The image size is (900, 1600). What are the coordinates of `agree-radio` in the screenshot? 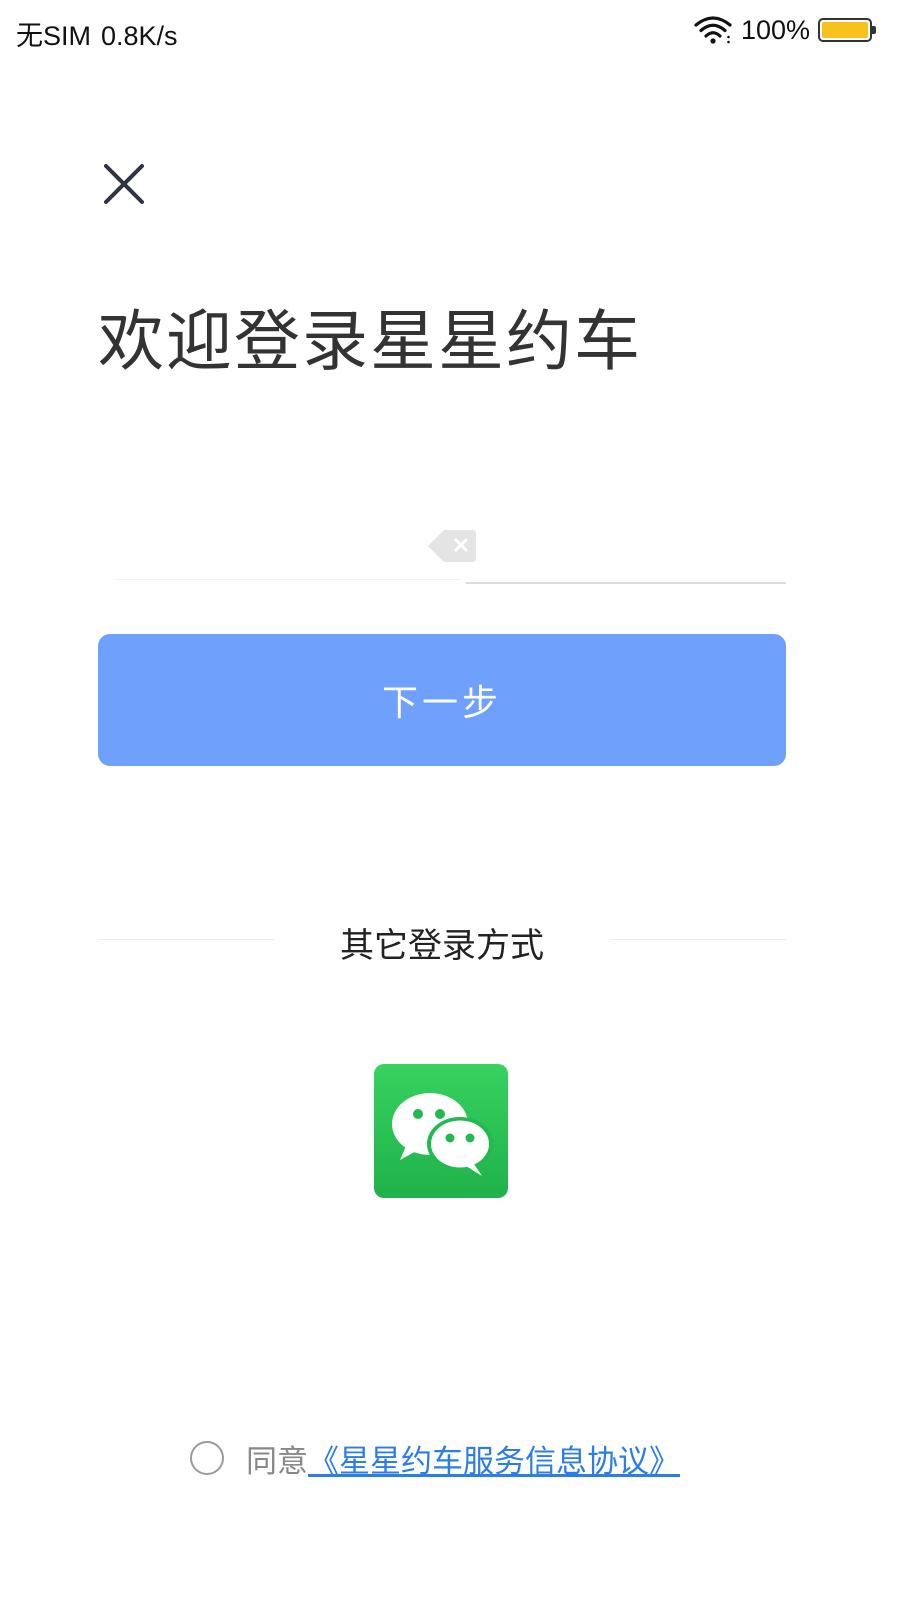 It's located at (207, 1458).